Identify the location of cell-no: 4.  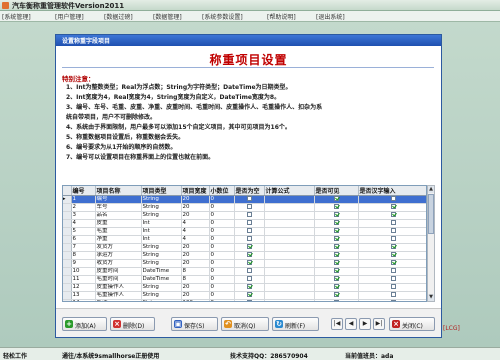
(83, 223).